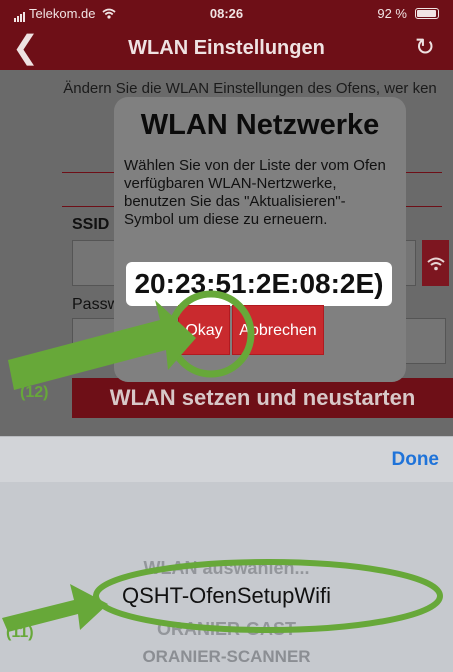  What do you see at coordinates (20, 632) in the screenshot?
I see `step-label-11: (11)` at bounding box center [20, 632].